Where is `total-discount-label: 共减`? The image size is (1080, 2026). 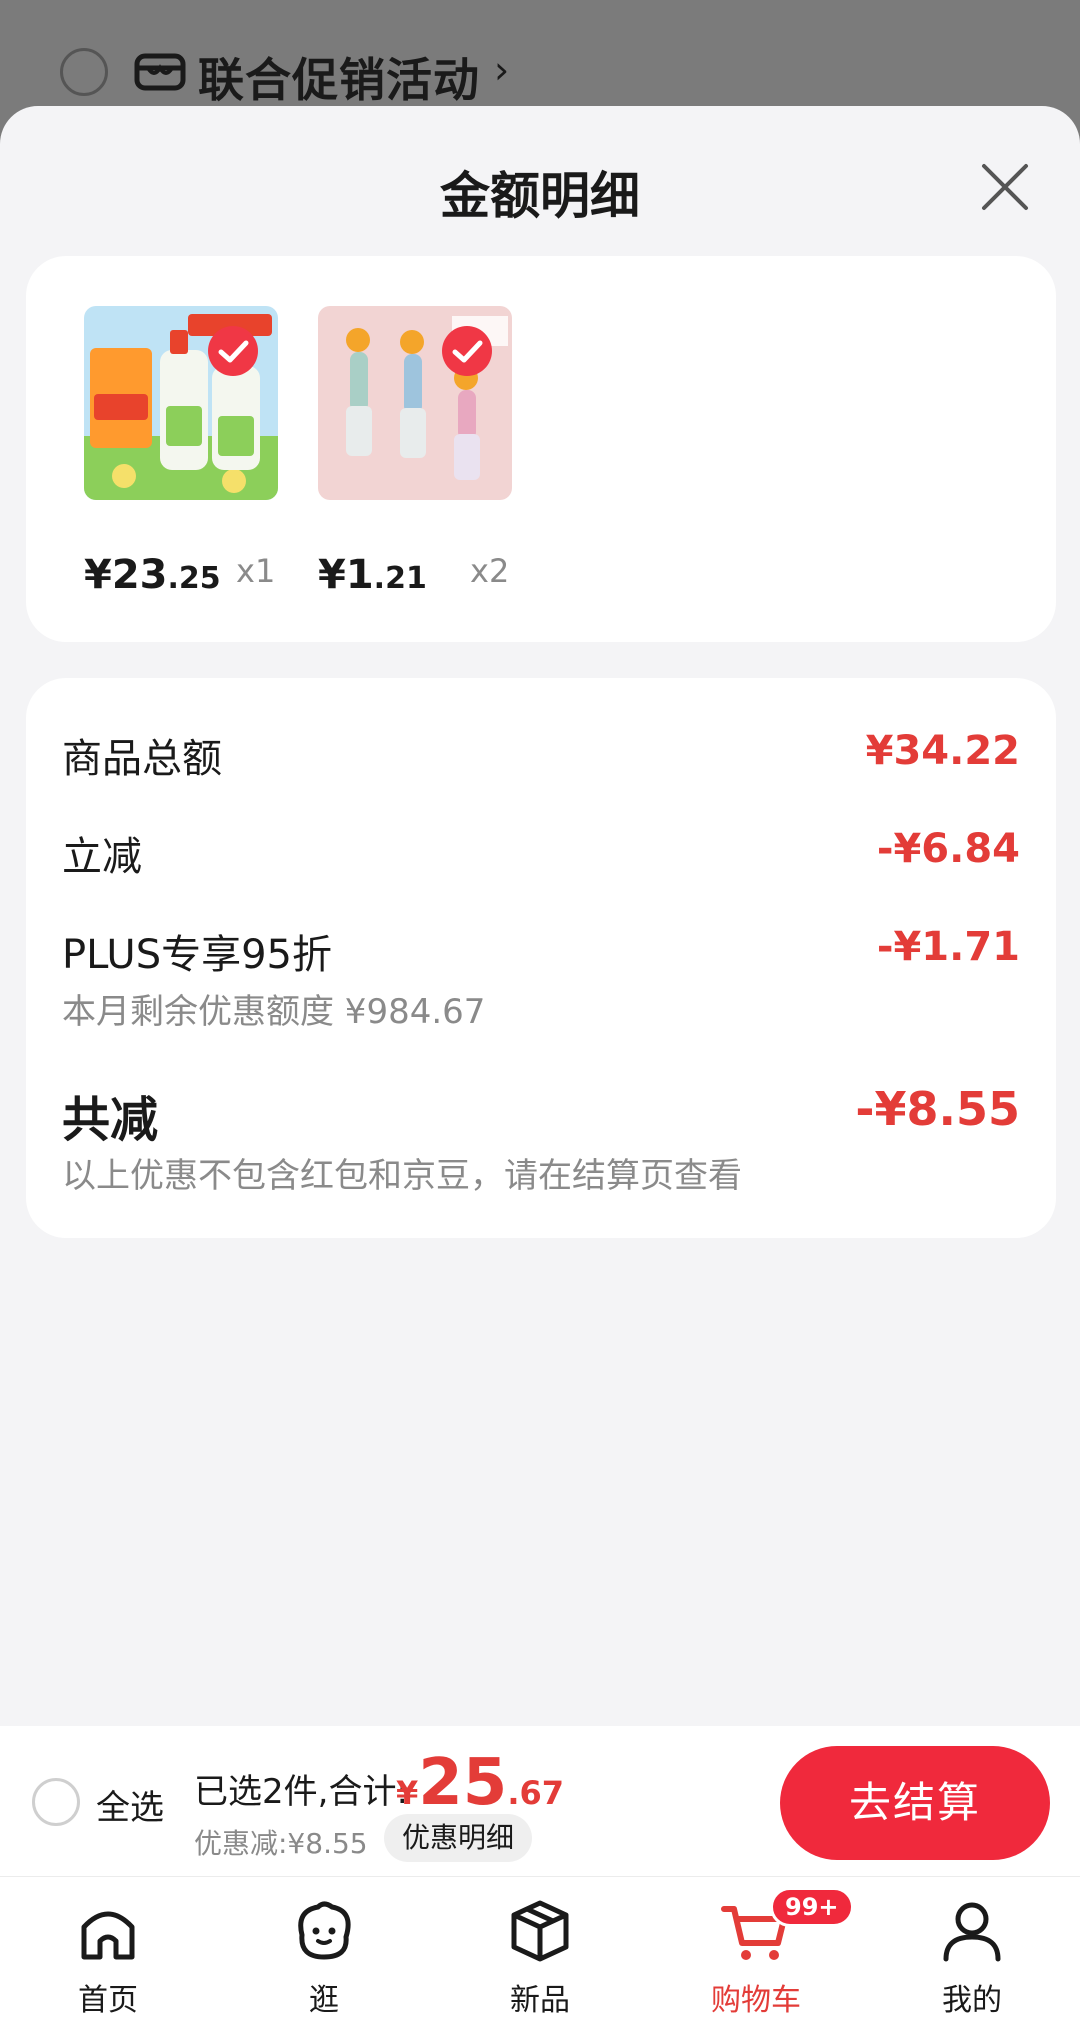 total-discount-label: 共减 is located at coordinates (110, 1120).